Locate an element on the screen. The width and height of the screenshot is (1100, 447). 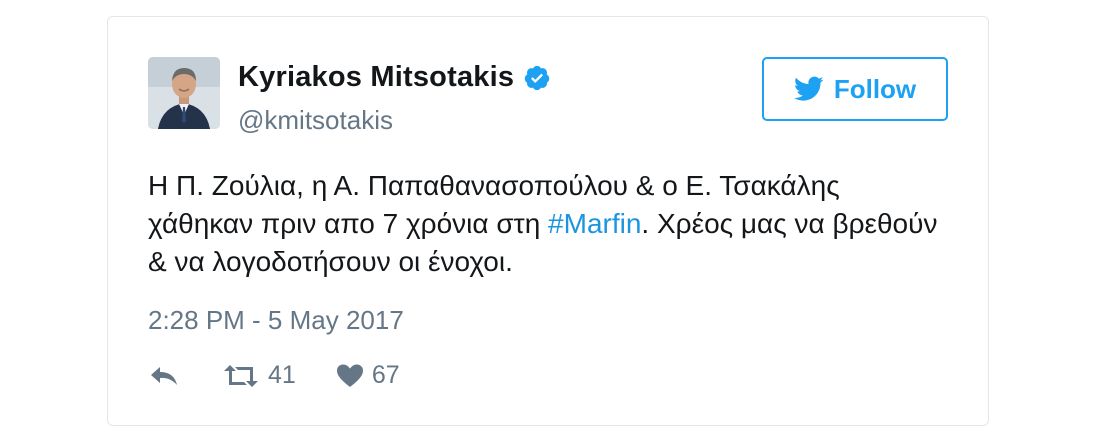
hashtag-link: #Marfin is located at coordinates (594, 223).